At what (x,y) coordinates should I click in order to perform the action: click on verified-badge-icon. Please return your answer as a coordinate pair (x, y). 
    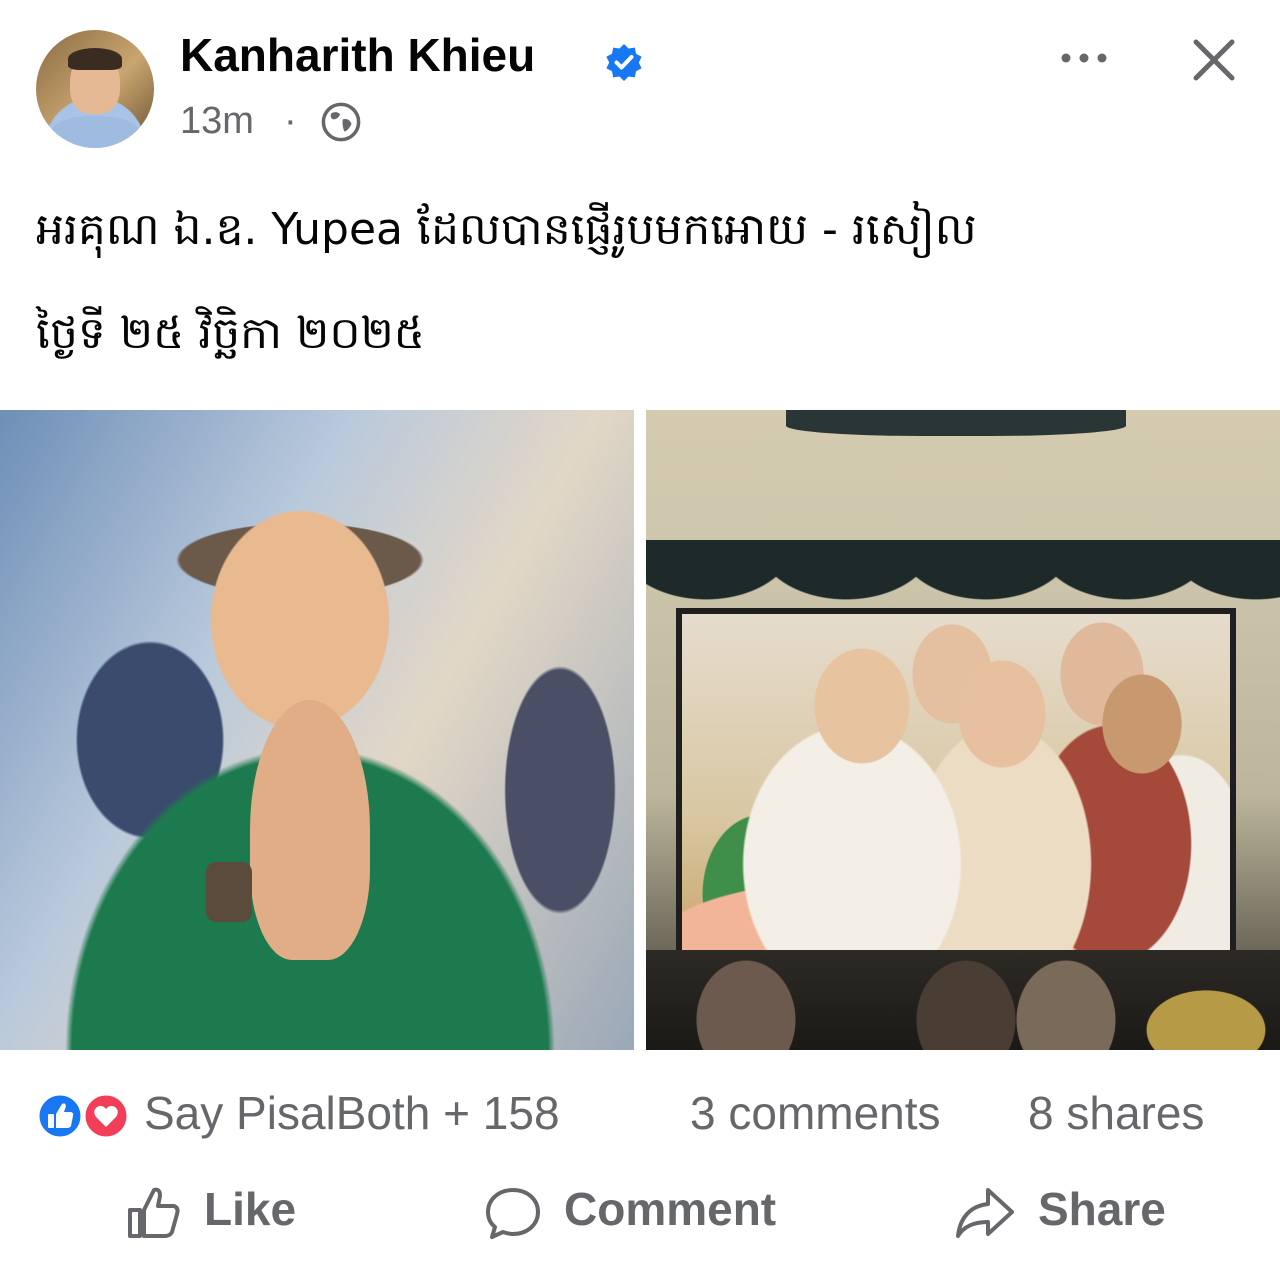
    Looking at the image, I should click on (624, 62).